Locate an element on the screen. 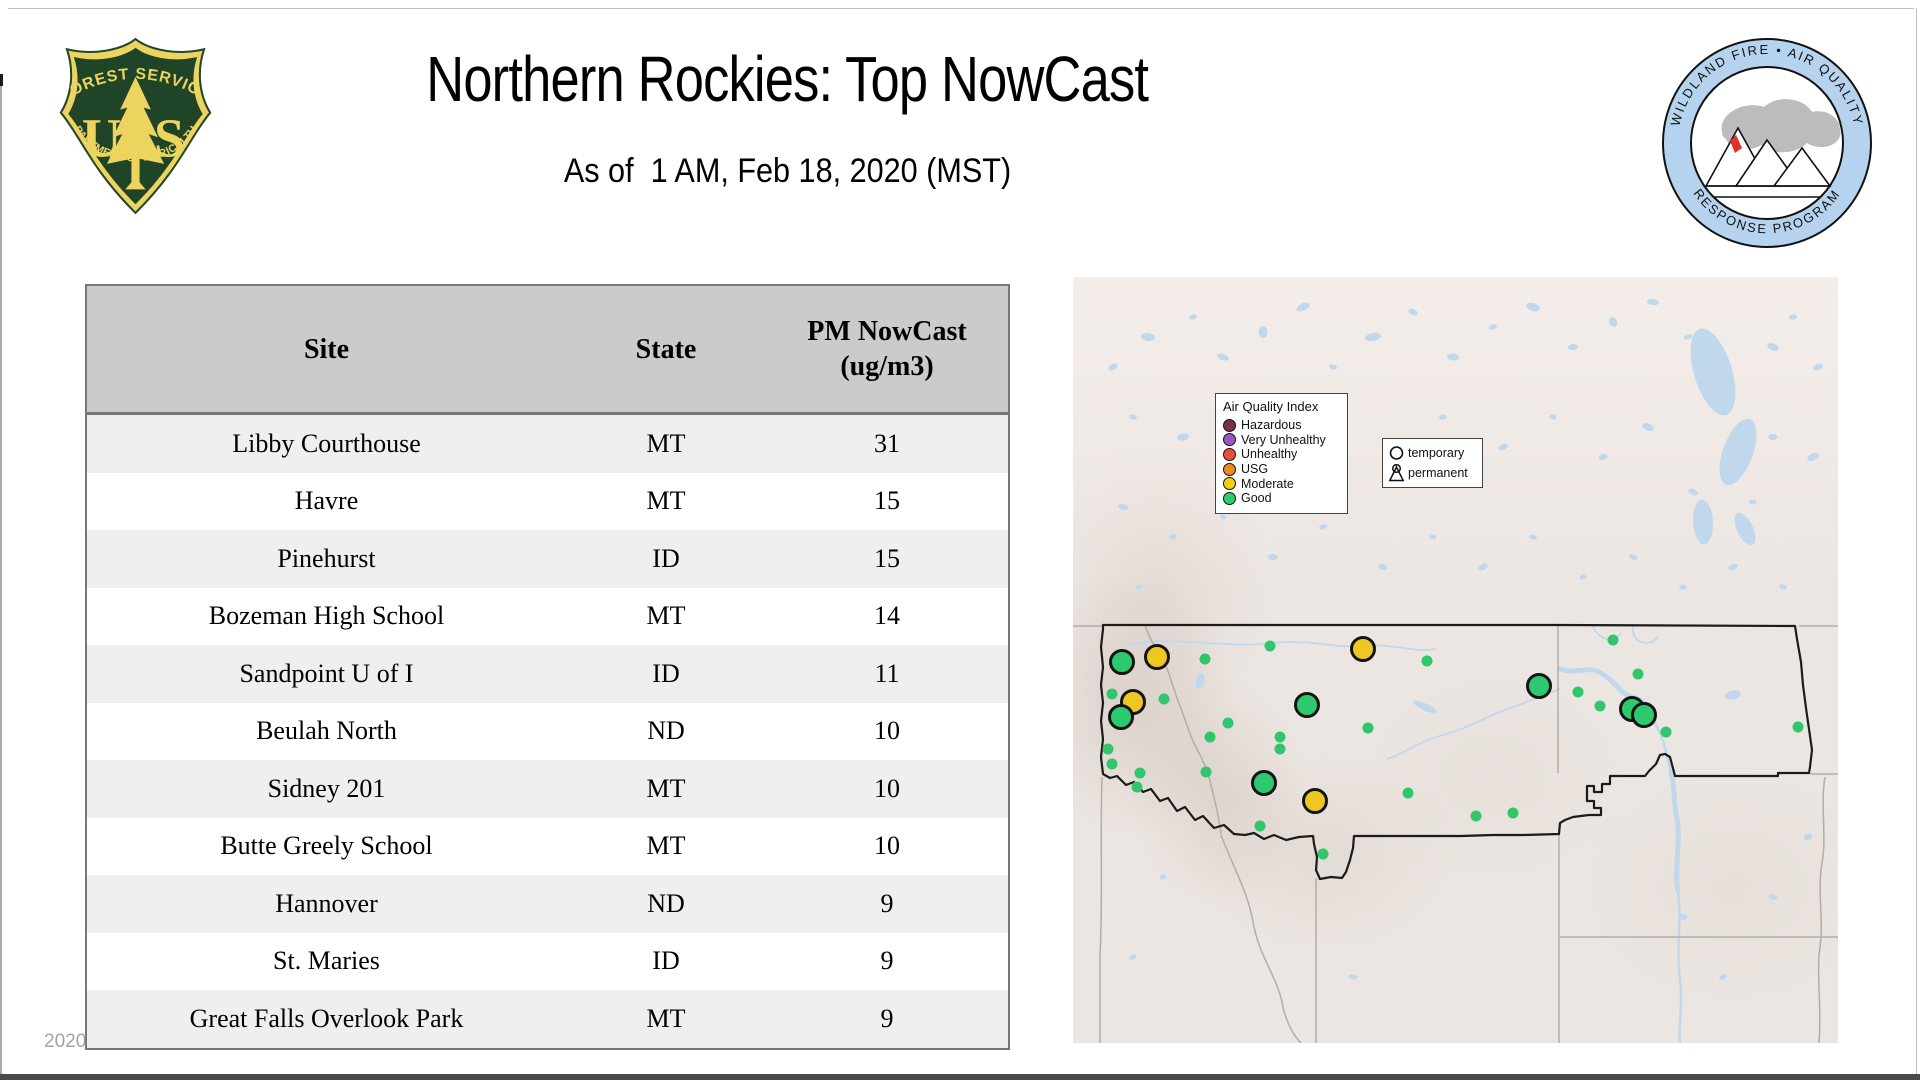 The image size is (1920, 1080). table-row: Libby Courthouse MT 31 is located at coordinates (547, 443).